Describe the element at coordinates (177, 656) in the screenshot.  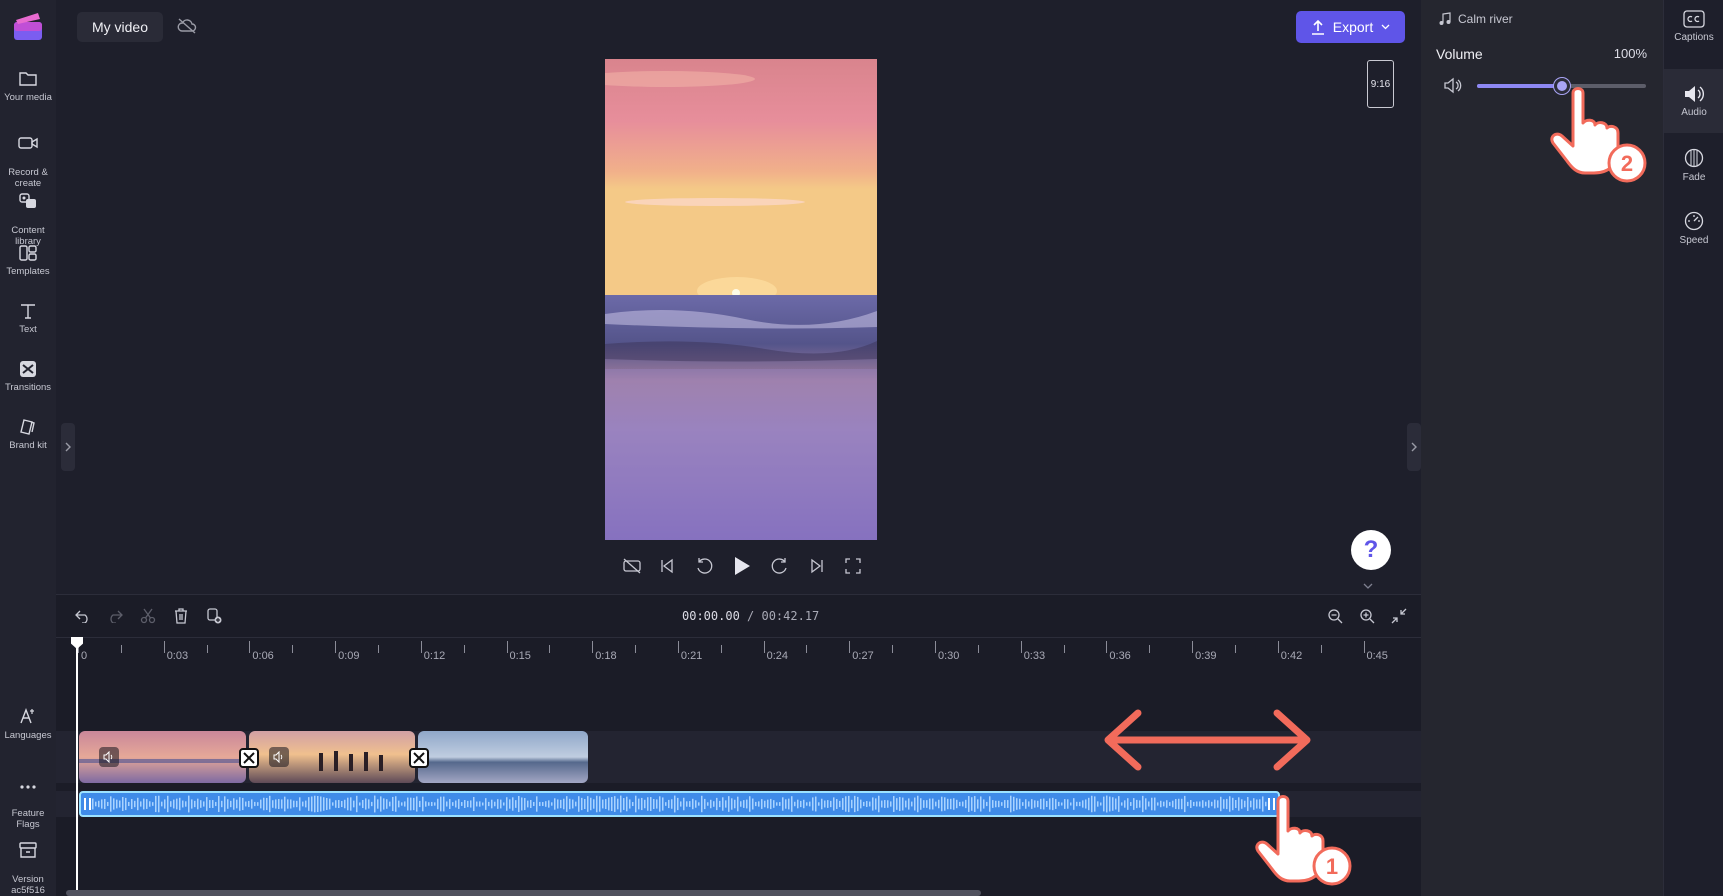
I see `ruler-tick-label: 0:03` at that location.